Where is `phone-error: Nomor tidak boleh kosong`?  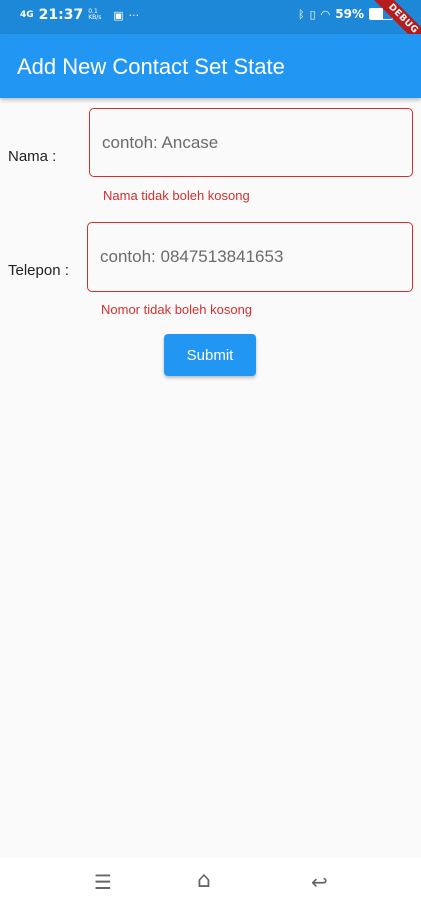
phone-error: Nomor tidak boleh kosong is located at coordinates (177, 309).